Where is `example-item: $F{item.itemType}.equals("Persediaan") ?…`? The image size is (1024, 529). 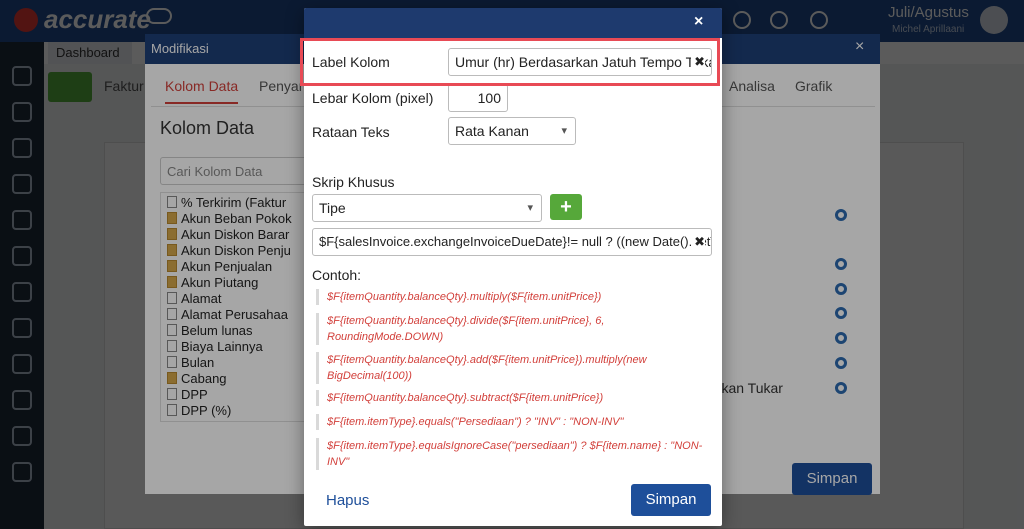 example-item: $F{item.itemType}.equals("Persediaan") ?… is located at coordinates (514, 422).